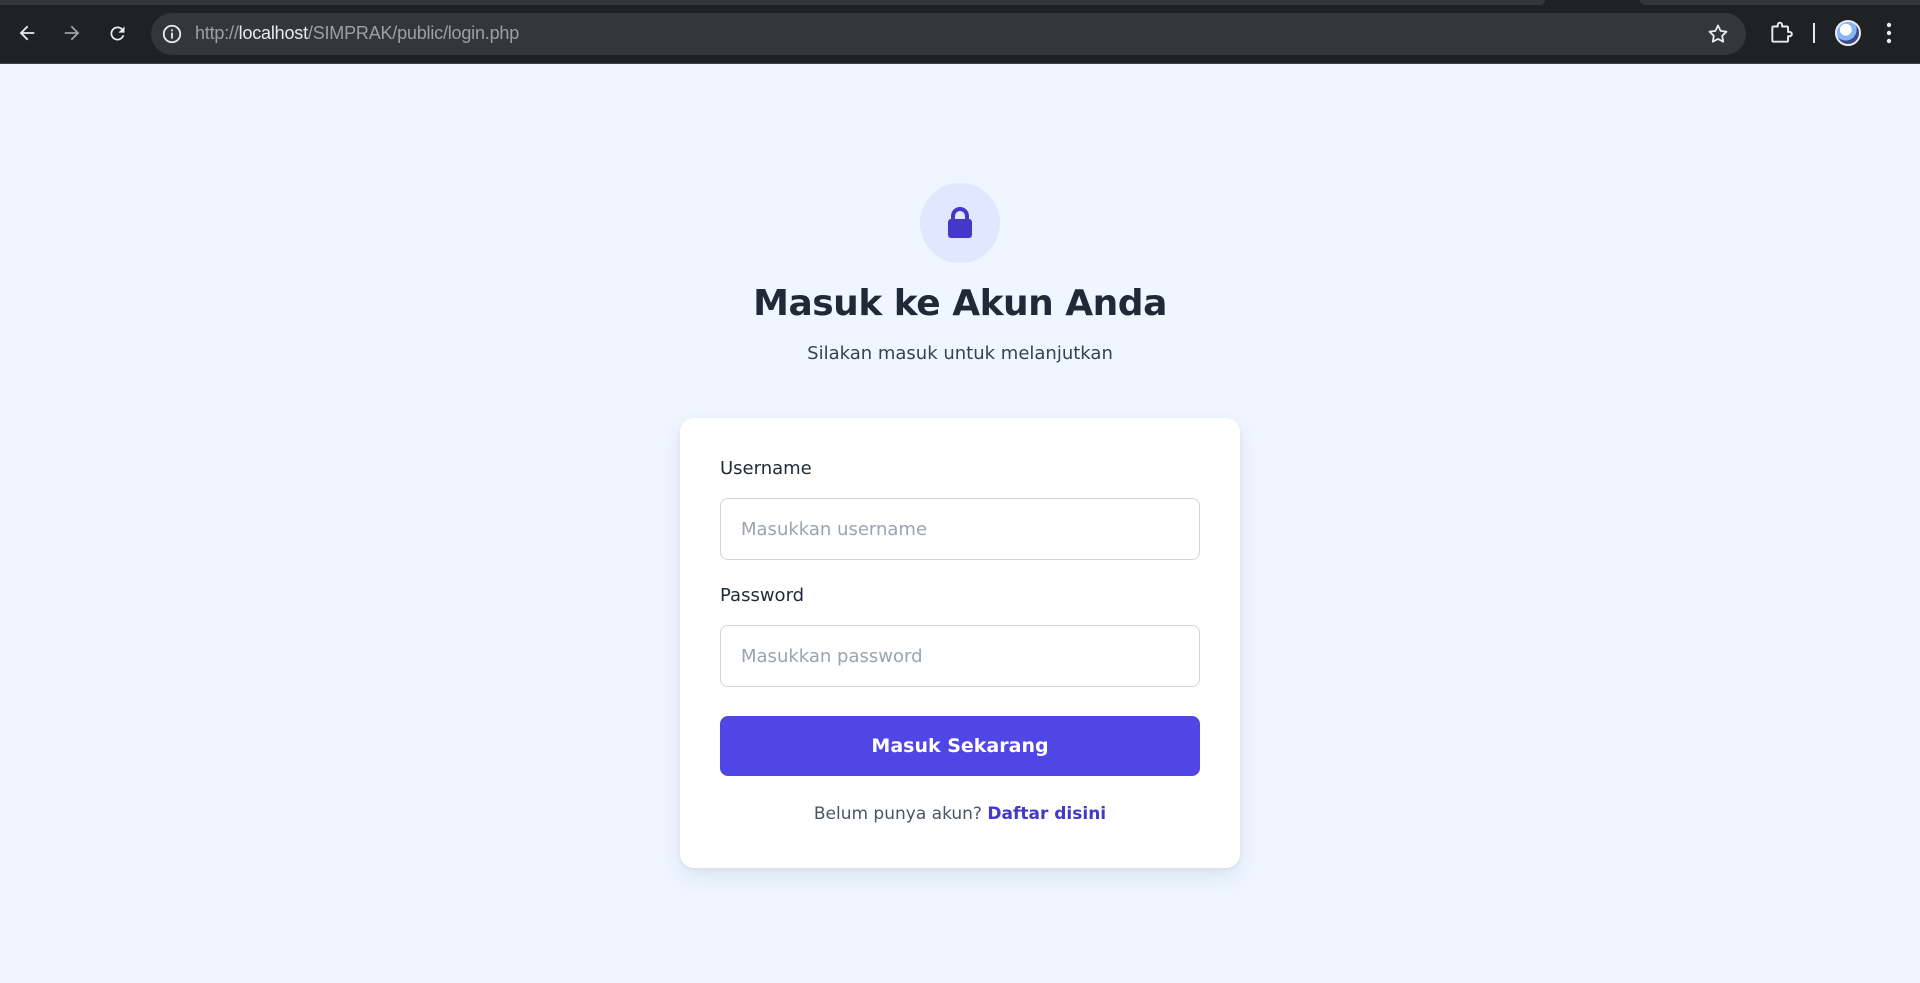 This screenshot has width=1920, height=983. I want to click on star-icon, so click(1718, 34).